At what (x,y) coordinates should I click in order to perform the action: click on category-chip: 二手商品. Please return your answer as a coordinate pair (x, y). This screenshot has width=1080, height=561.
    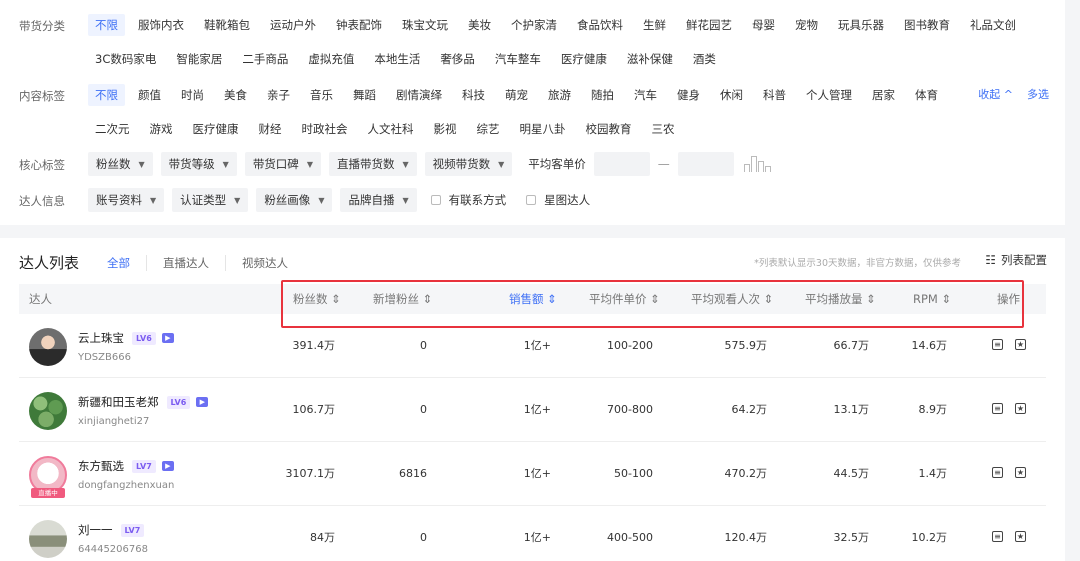
    Looking at the image, I should click on (265, 59).